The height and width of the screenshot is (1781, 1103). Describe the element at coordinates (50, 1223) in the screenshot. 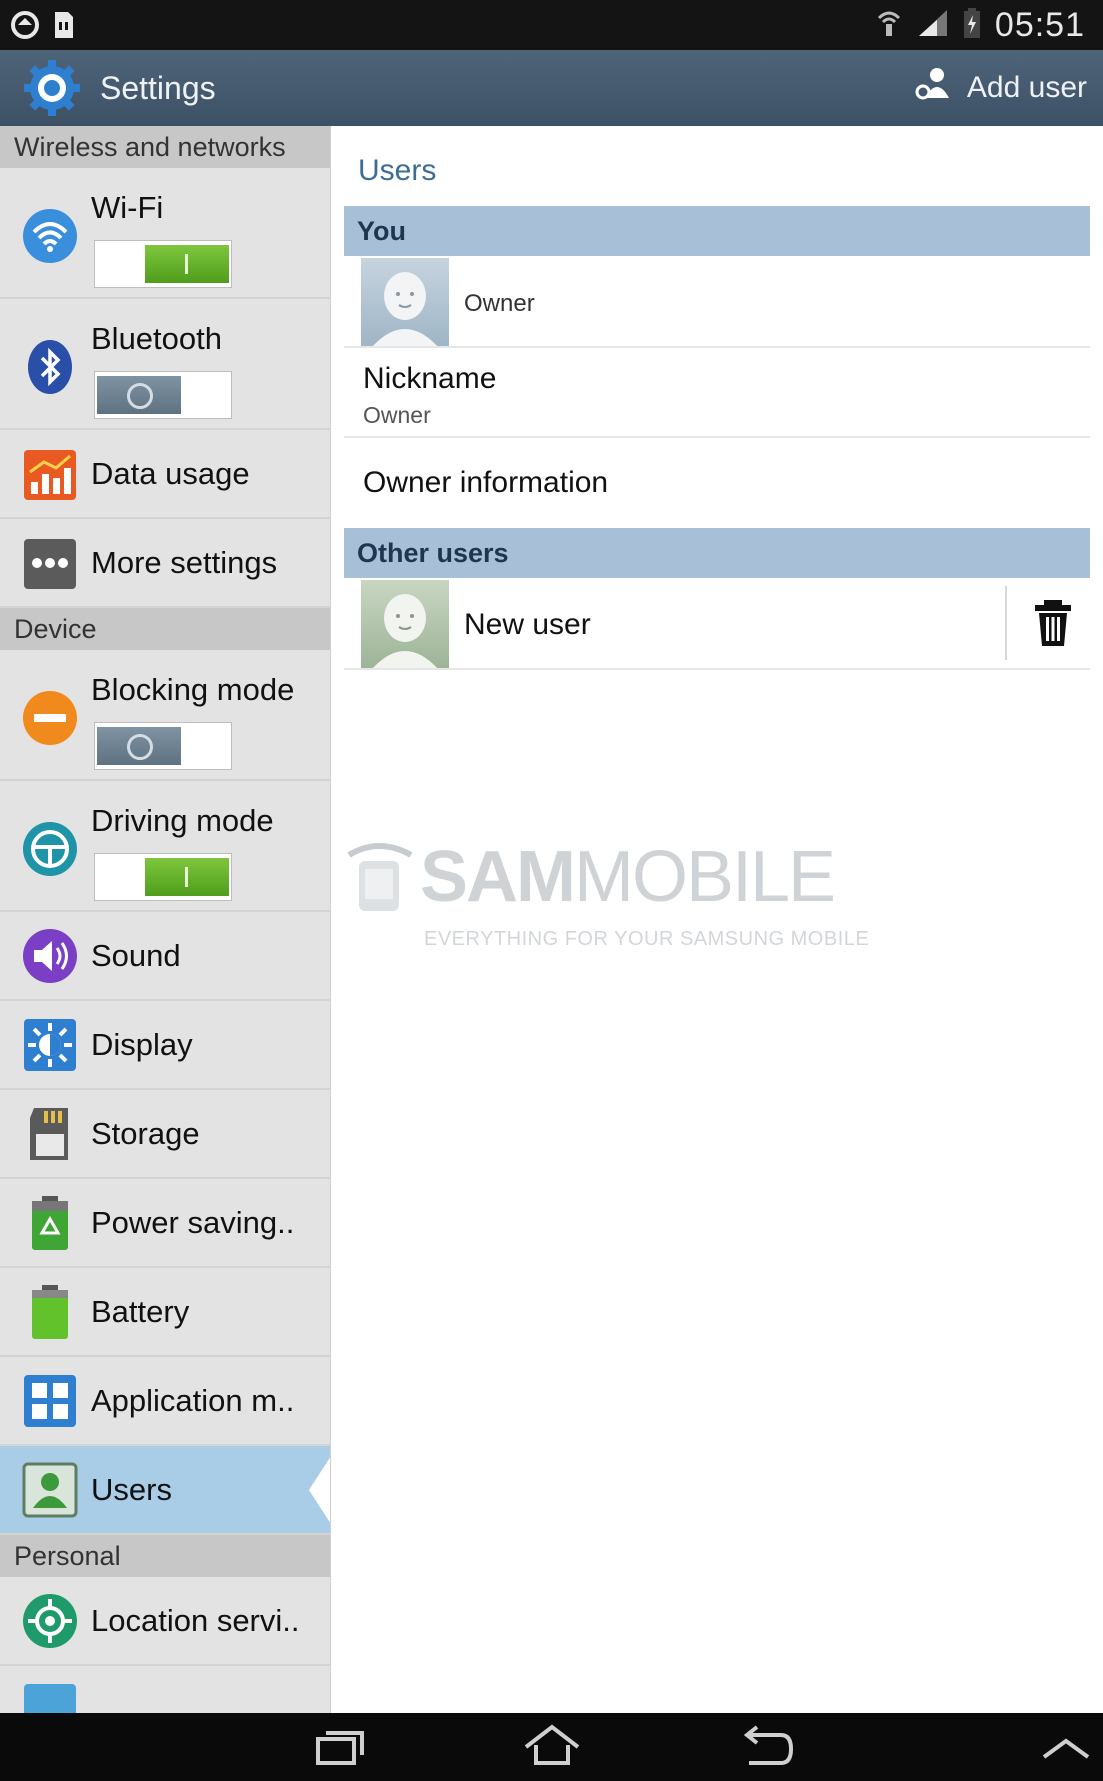

I see `power-saving-icon` at that location.